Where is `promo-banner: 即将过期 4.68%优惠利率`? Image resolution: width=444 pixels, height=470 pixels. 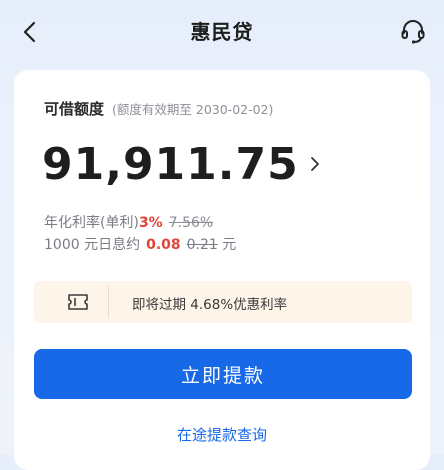 promo-banner: 即将过期 4.68%优惠利率 is located at coordinates (223, 302).